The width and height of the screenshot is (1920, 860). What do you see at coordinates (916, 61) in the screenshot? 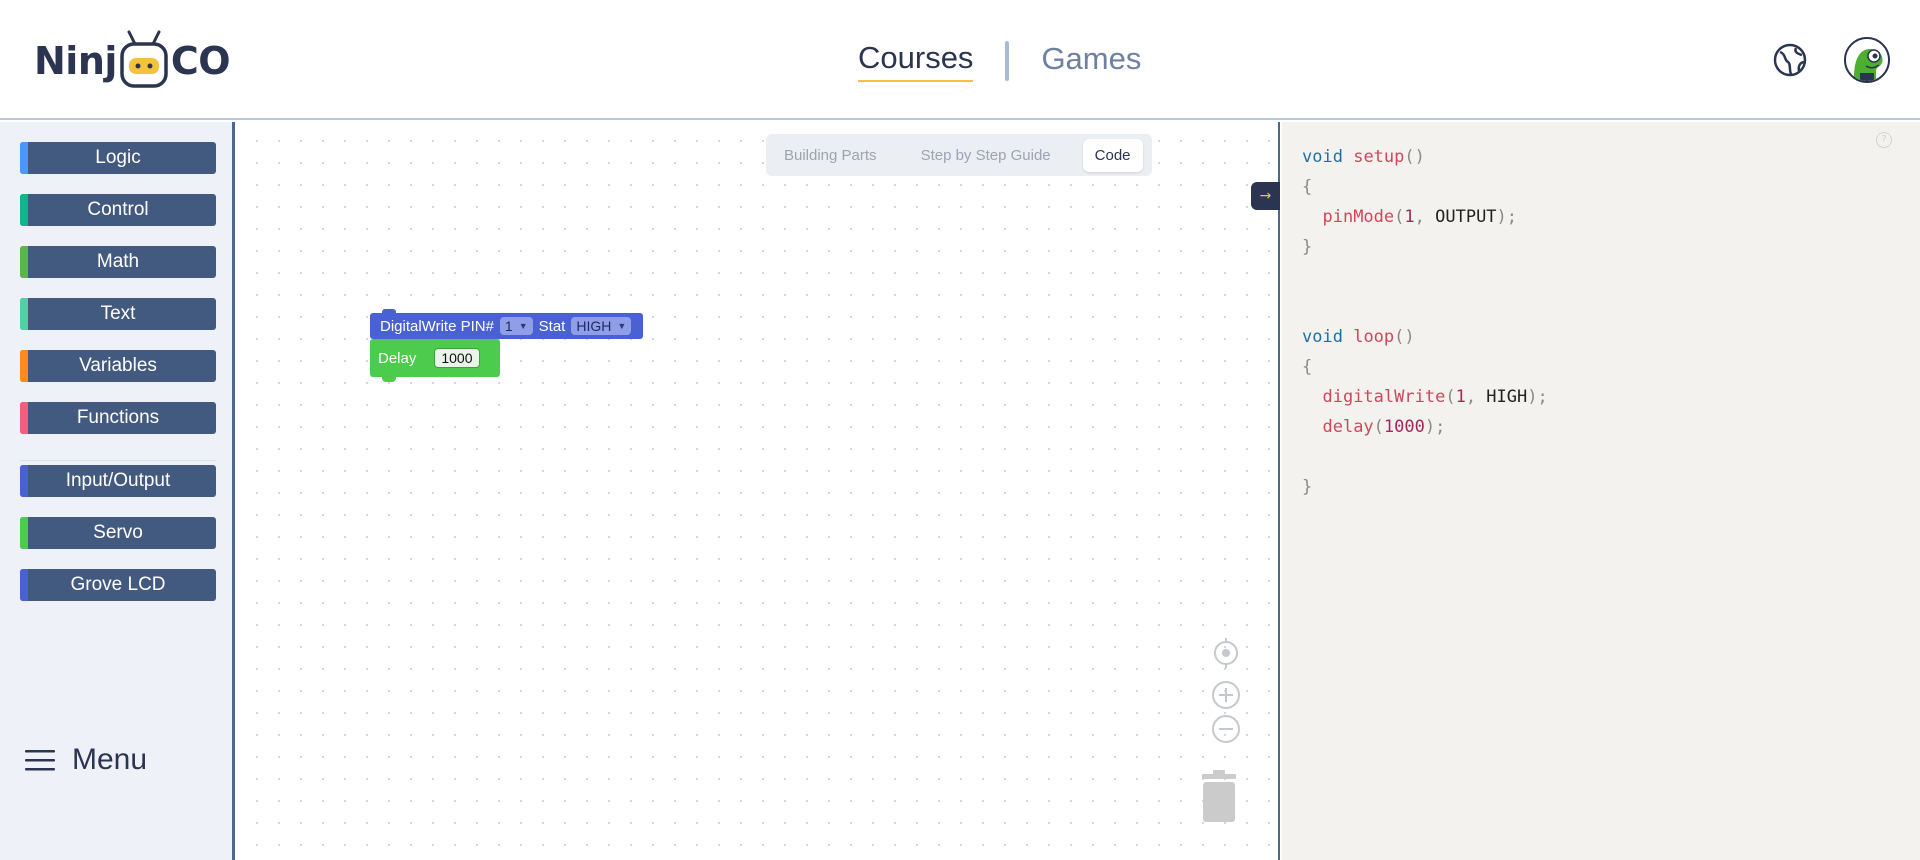
I see `nav-courses: Courses` at bounding box center [916, 61].